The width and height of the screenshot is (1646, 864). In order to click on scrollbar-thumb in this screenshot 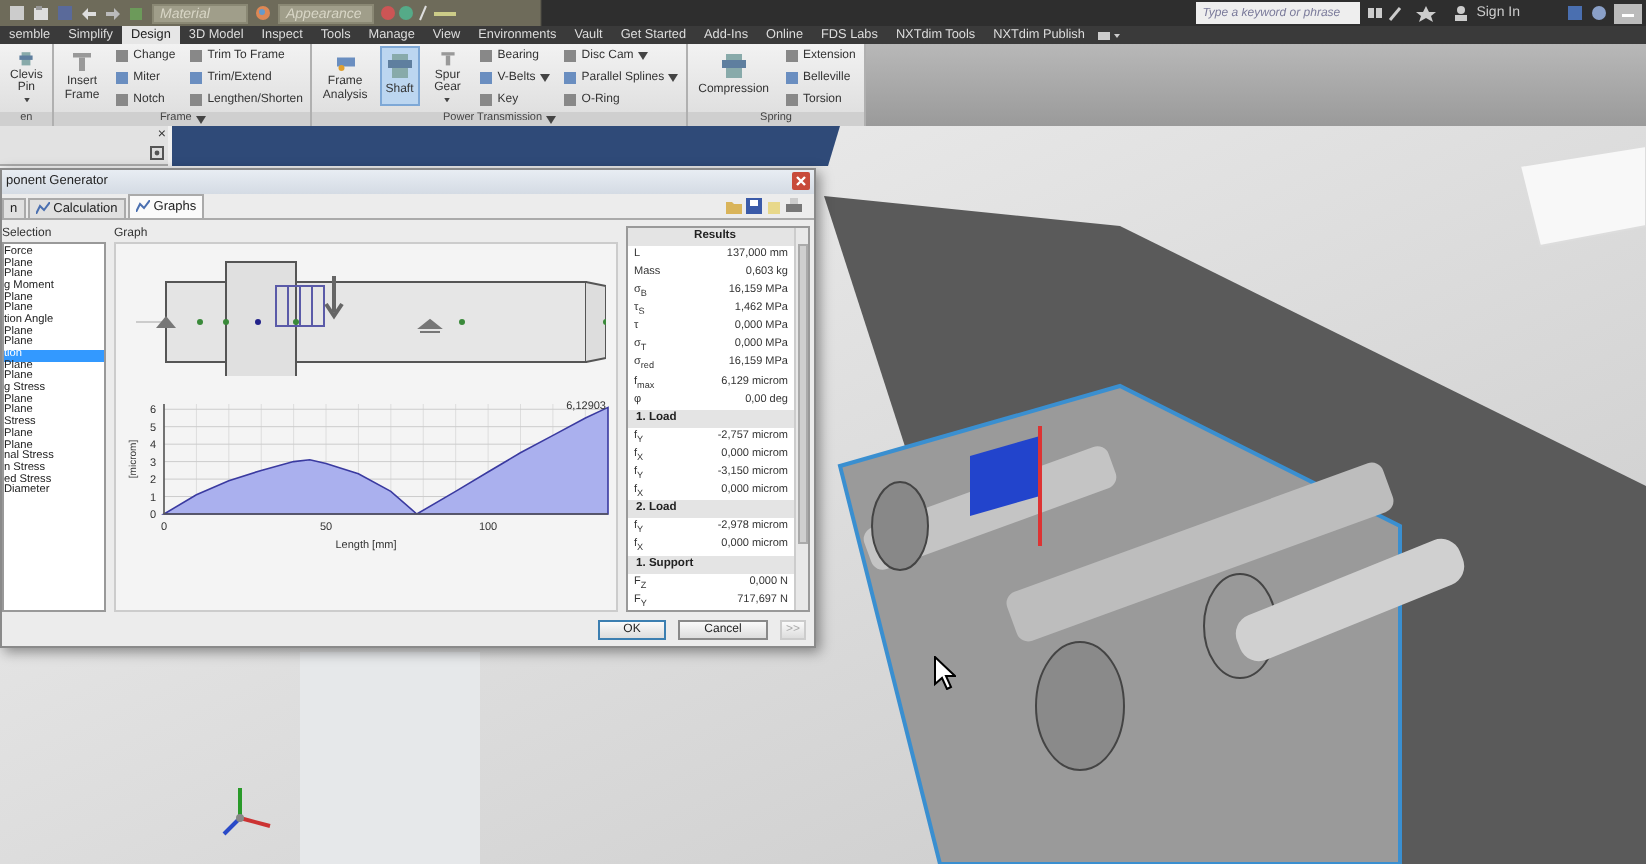, I will do `click(802, 393)`.